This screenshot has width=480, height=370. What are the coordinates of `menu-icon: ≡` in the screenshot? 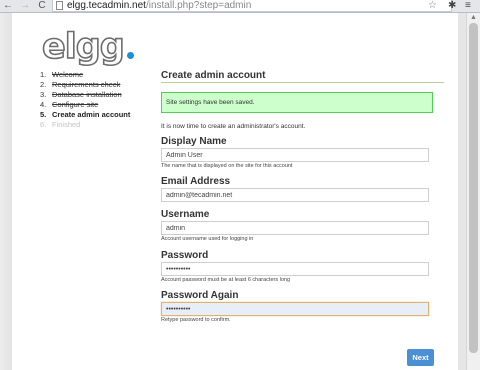 It's located at (468, 6).